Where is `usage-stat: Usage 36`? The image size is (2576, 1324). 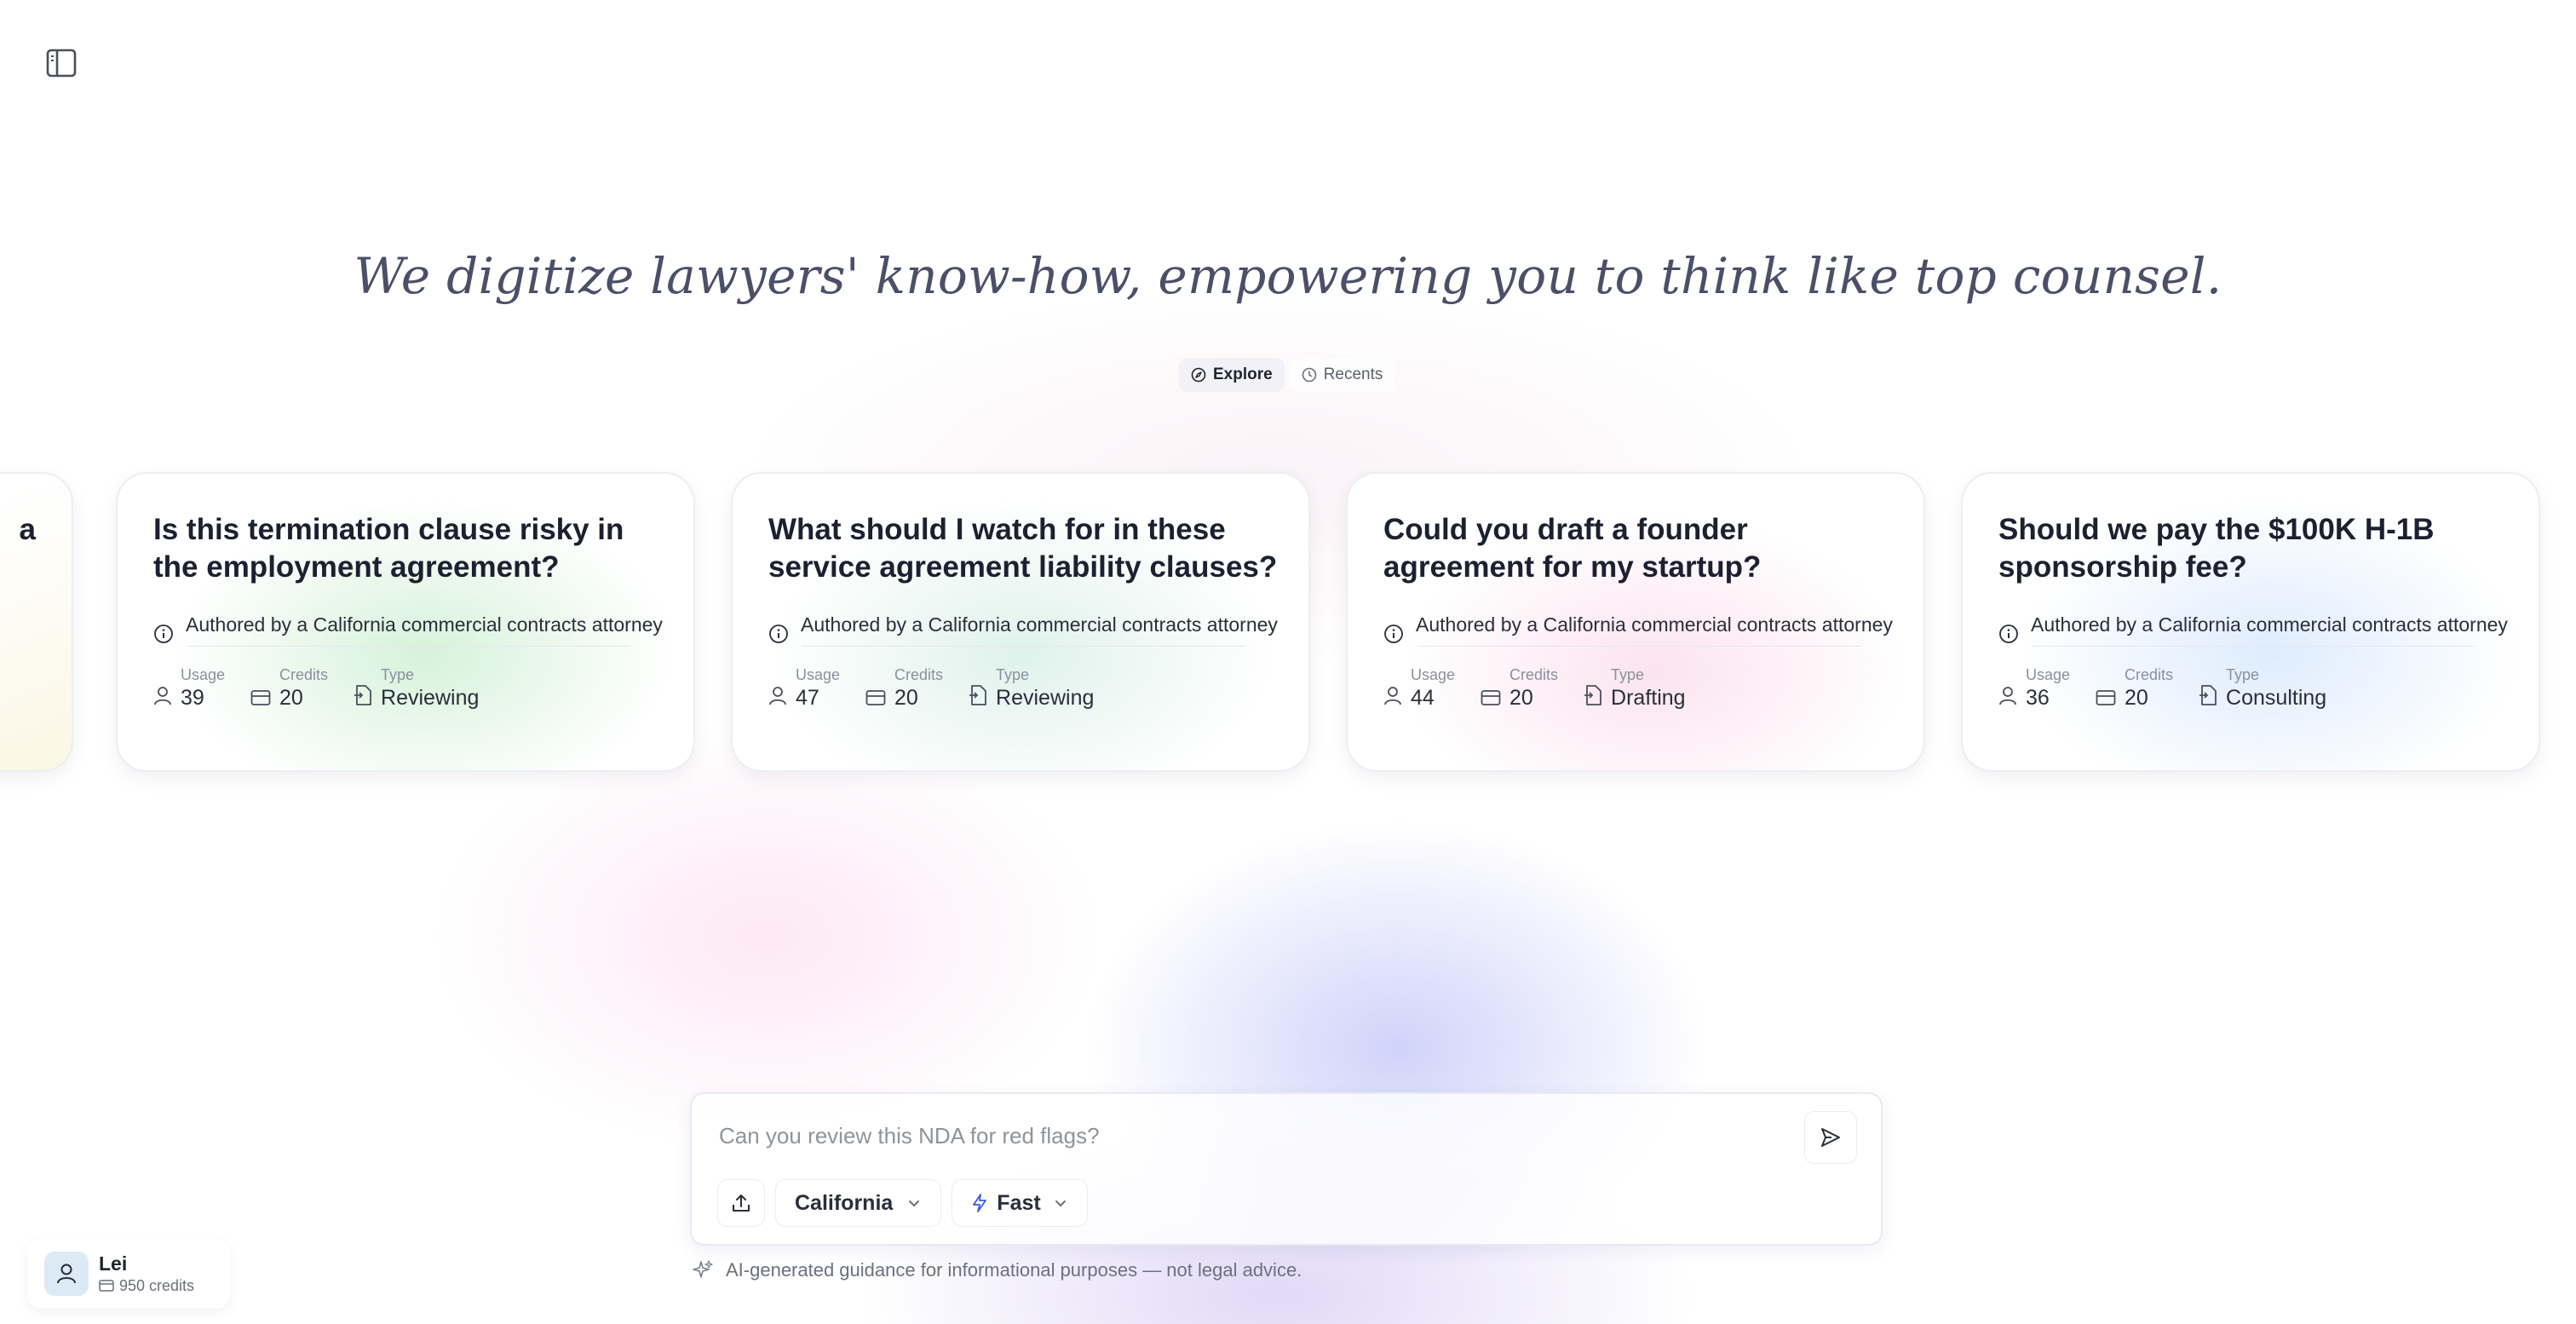 usage-stat: Usage 36 is located at coordinates (2034, 688).